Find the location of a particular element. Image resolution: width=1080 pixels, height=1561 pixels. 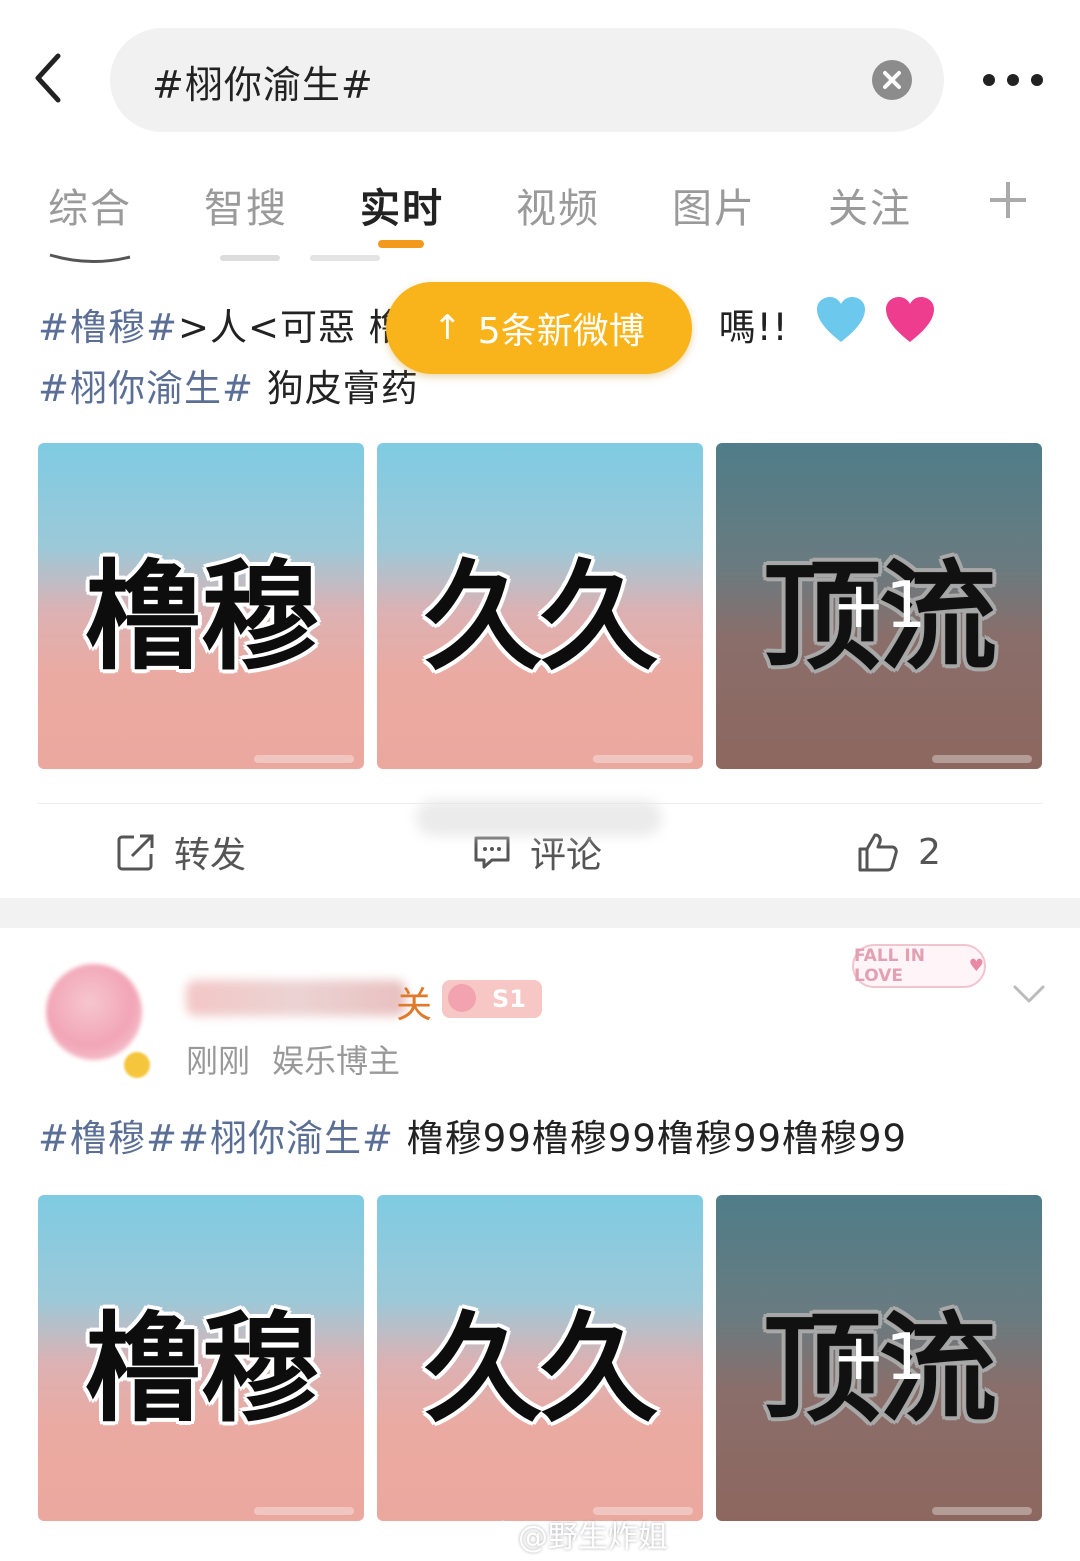

weibo-logo-icon is located at coordinates (494, 1535).